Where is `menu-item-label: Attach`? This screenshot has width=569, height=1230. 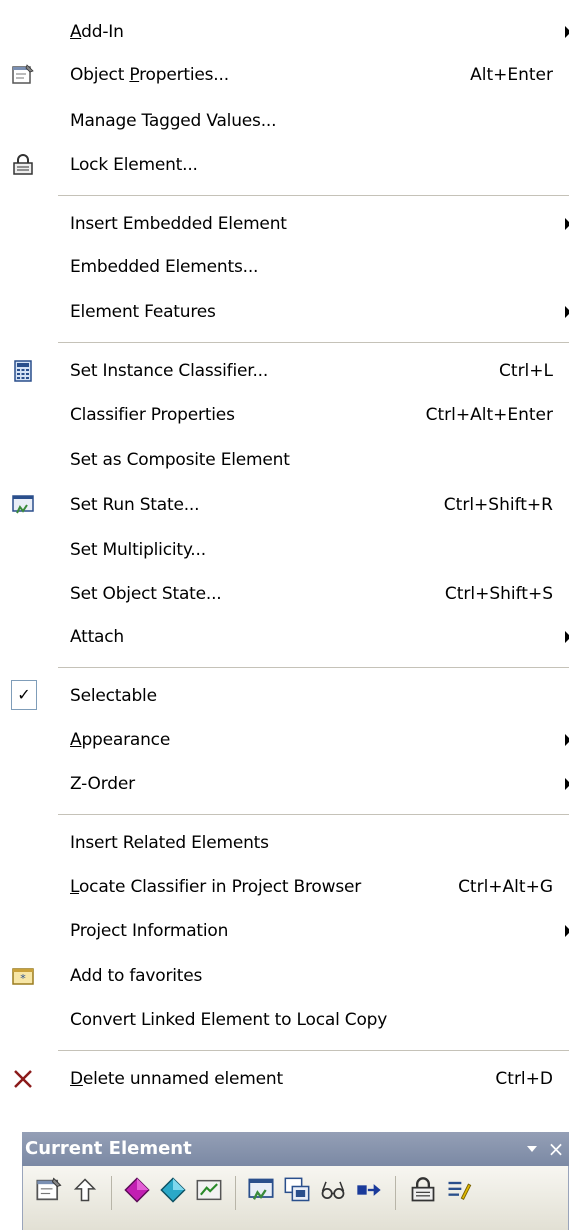 menu-item-label: Attach is located at coordinates (97, 637).